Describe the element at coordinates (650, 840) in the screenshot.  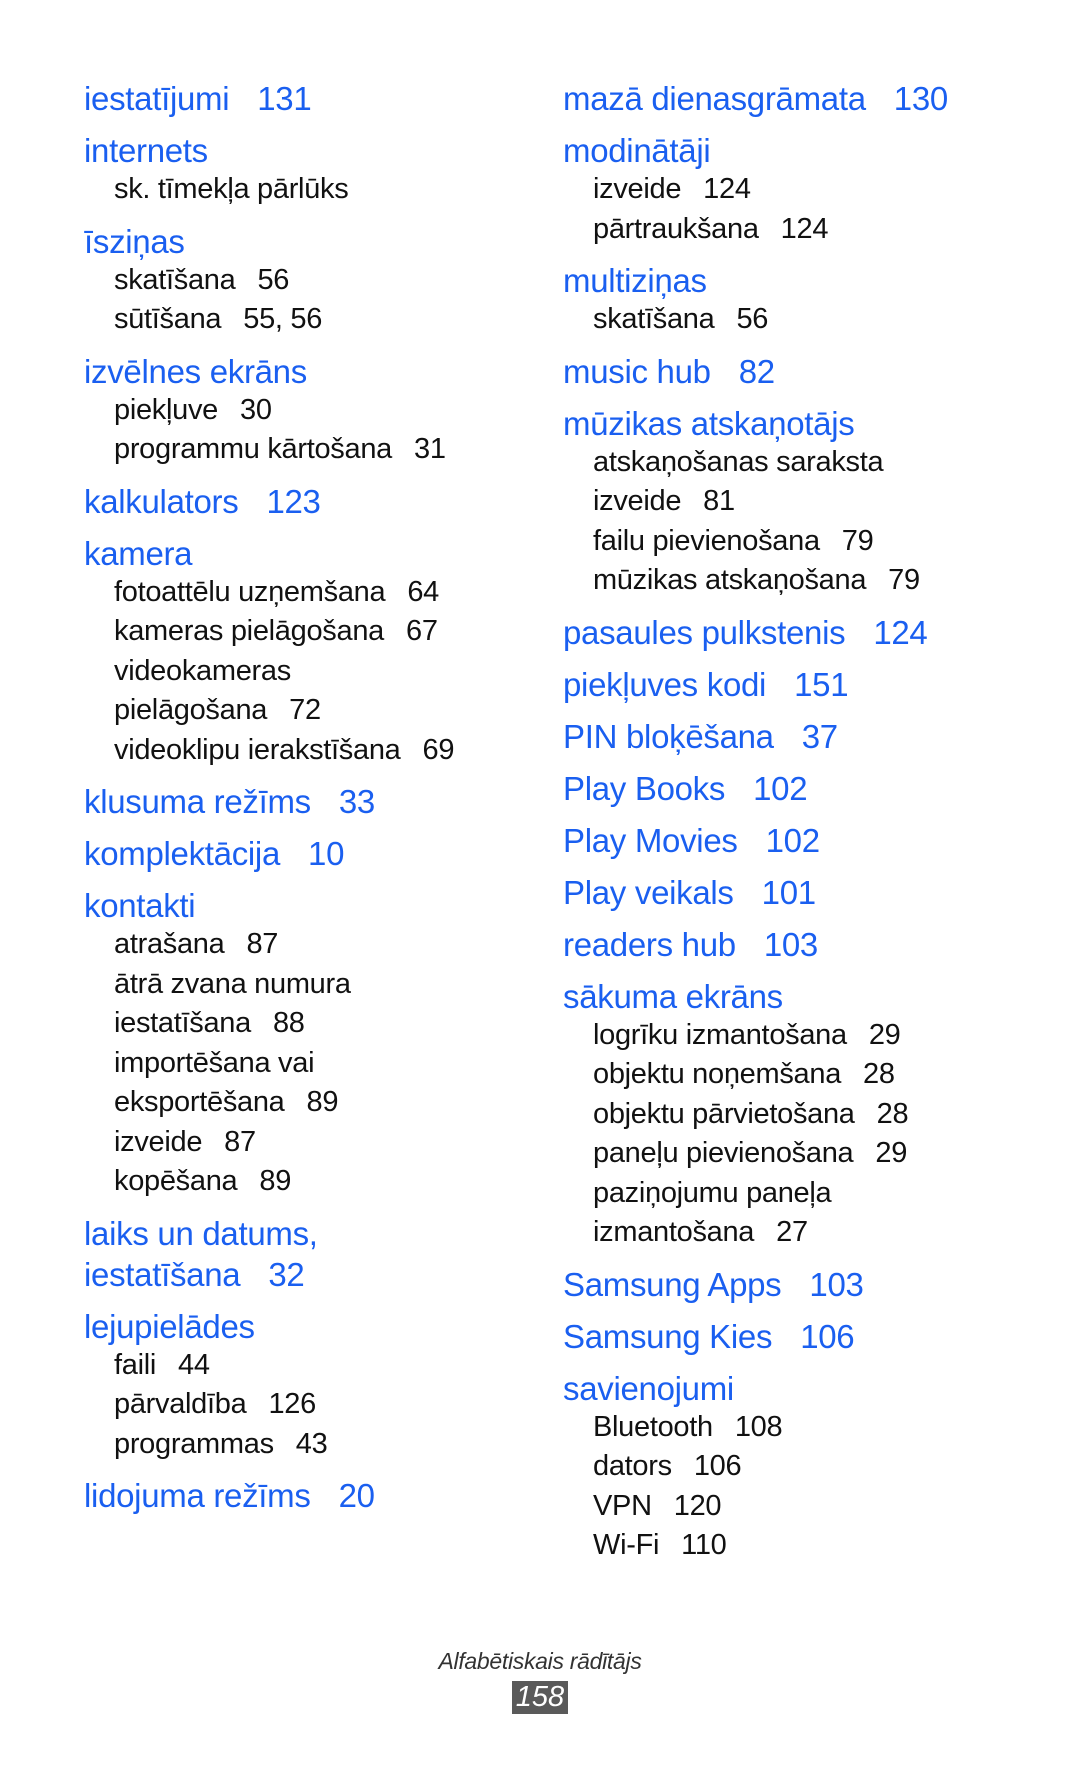
I see `index-term-text: Play Movies` at that location.